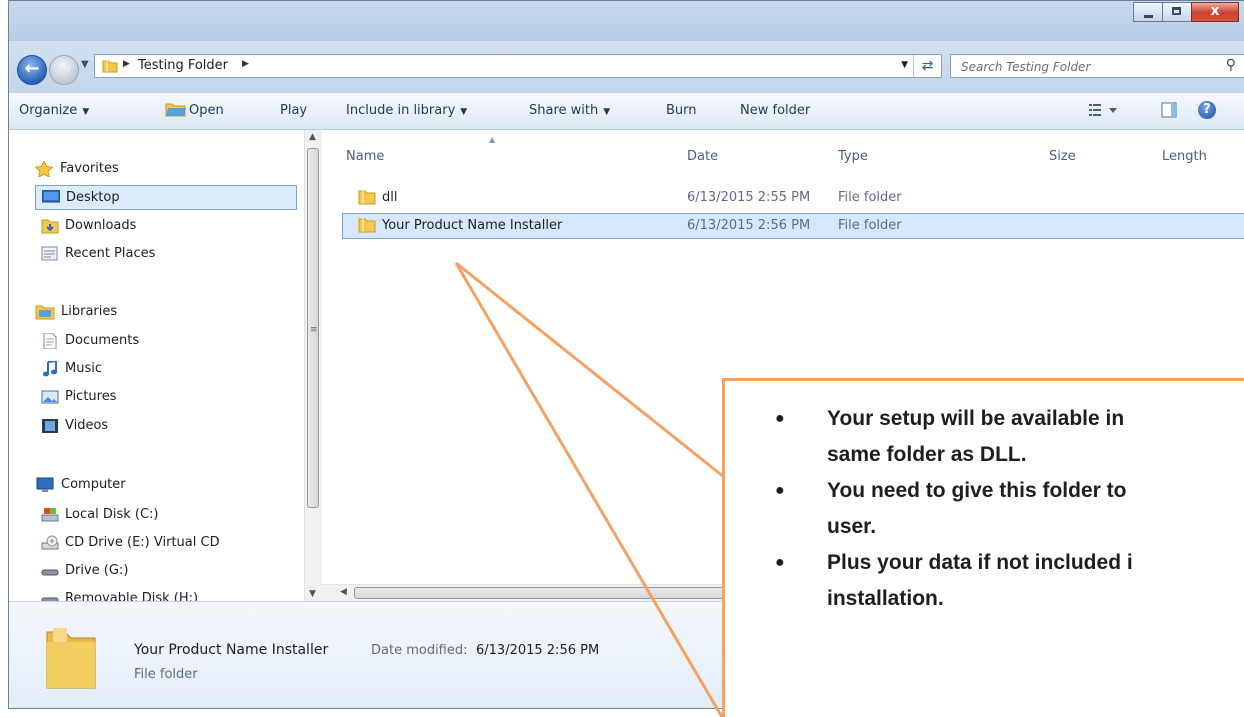 This screenshot has height=717, width=1244. What do you see at coordinates (166, 571) in the screenshot?
I see `nav-drive-g: Drive (G:)` at bounding box center [166, 571].